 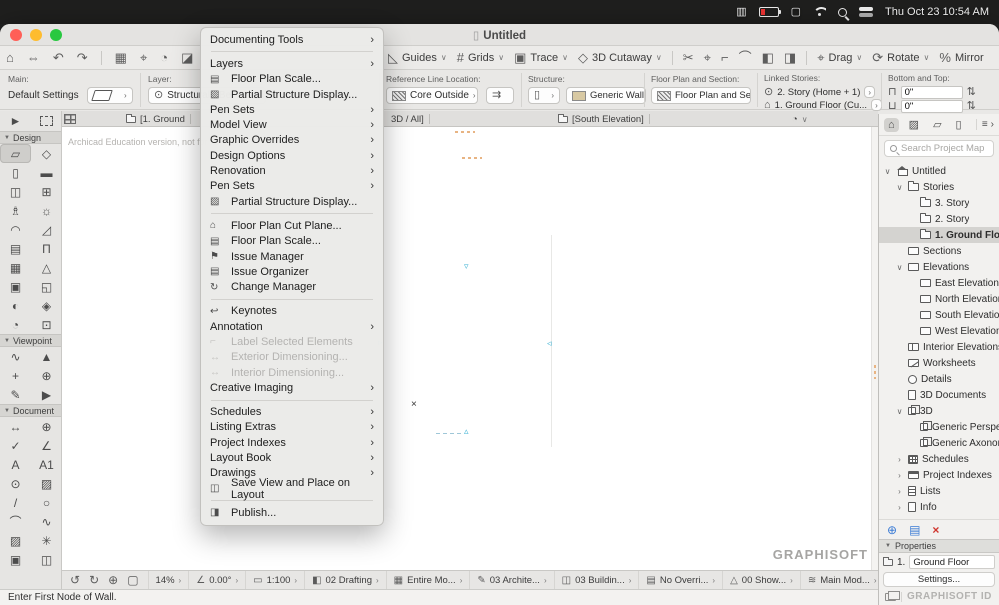 I want to click on tree-item-untitled: ∨ Untitled, so click(x=939, y=171).